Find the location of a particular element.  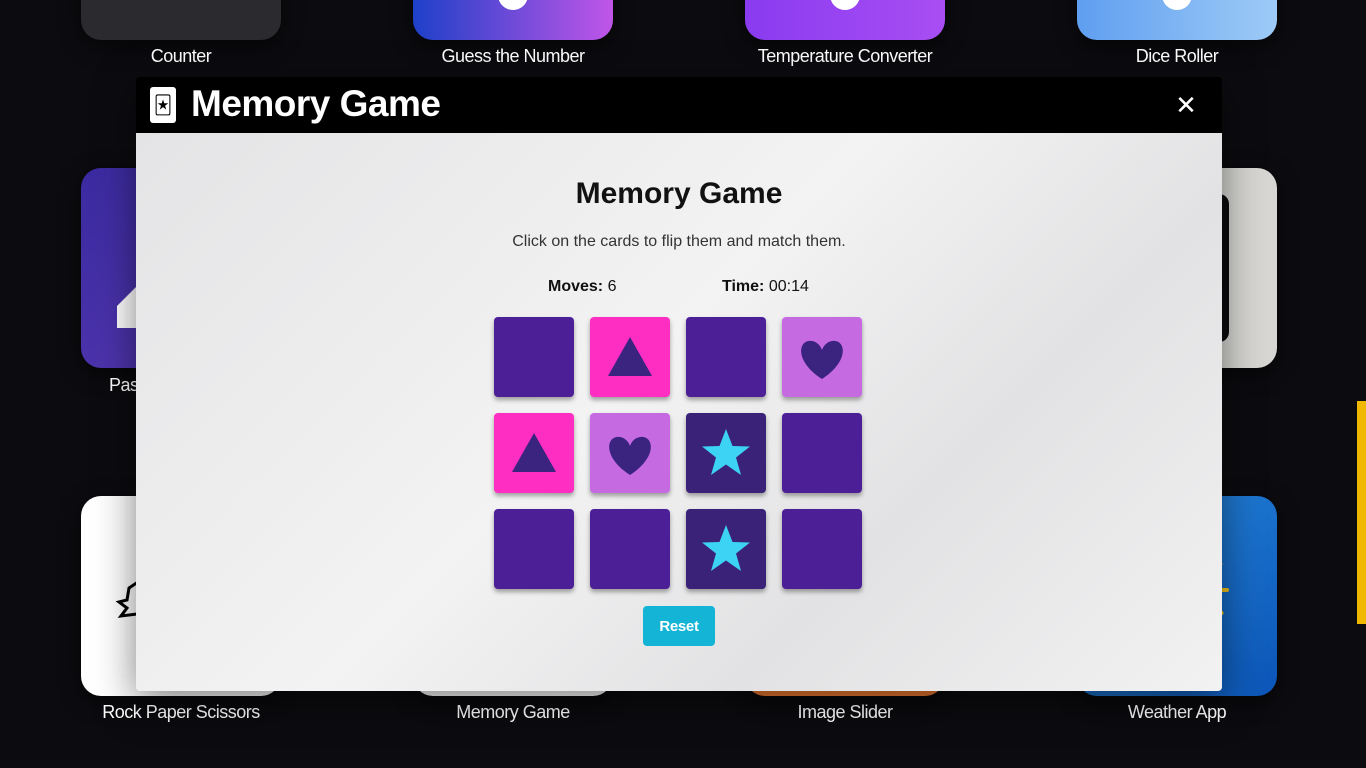

time-counter: Time: 00:14 is located at coordinates (765, 287).